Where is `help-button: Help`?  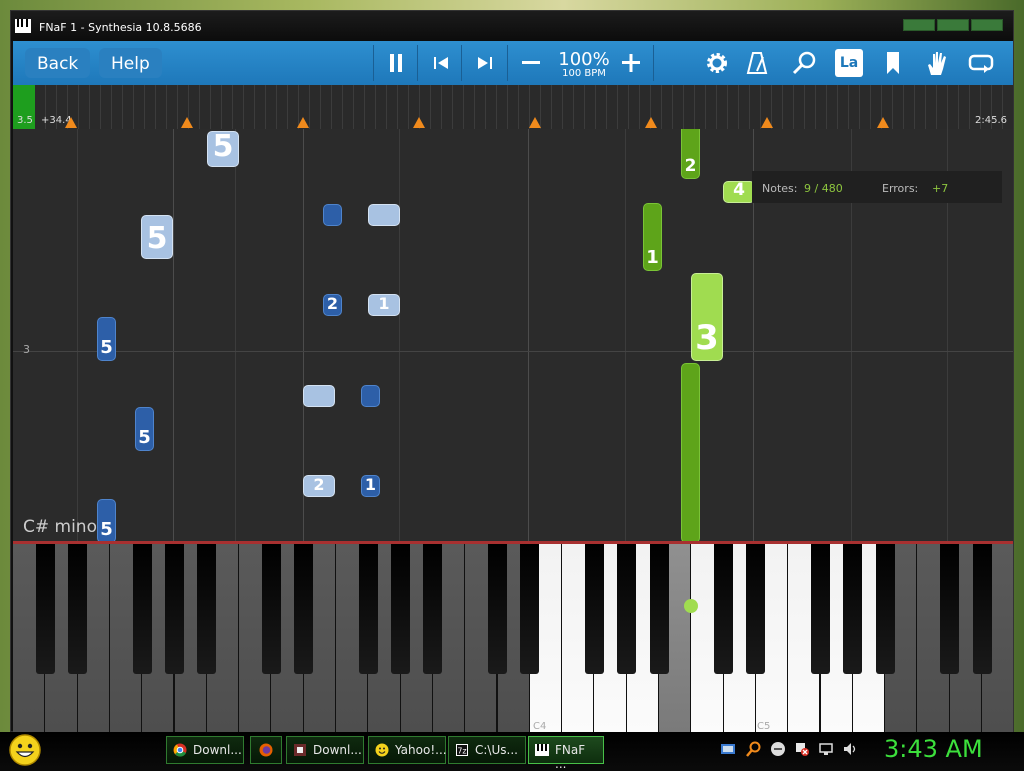 help-button: Help is located at coordinates (130, 63).